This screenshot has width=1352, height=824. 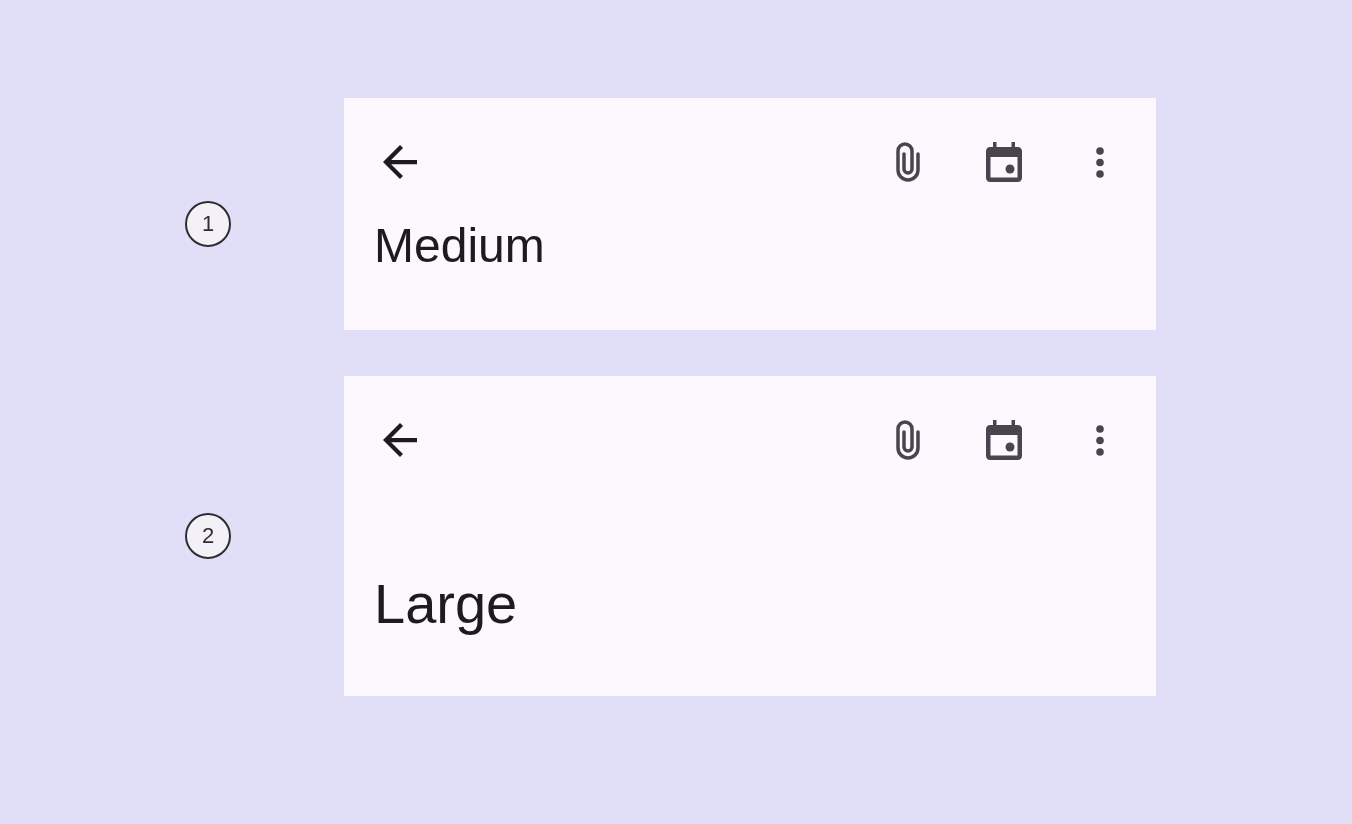 I want to click on app-bar-title: Medium, so click(x=459, y=246).